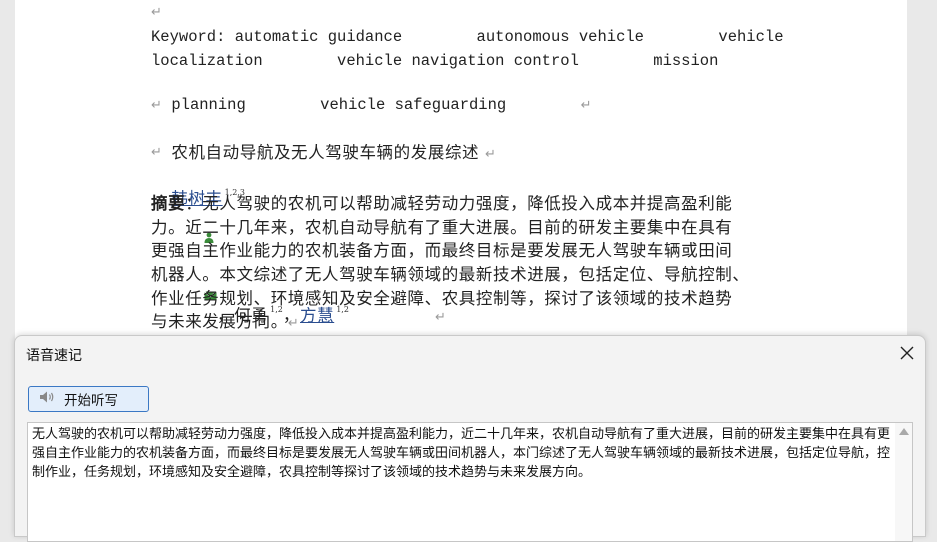 This screenshot has width=937, height=542. Describe the element at coordinates (376, 105) in the screenshot. I see `keyword-line-3: planning vehicle safeguarding` at that location.